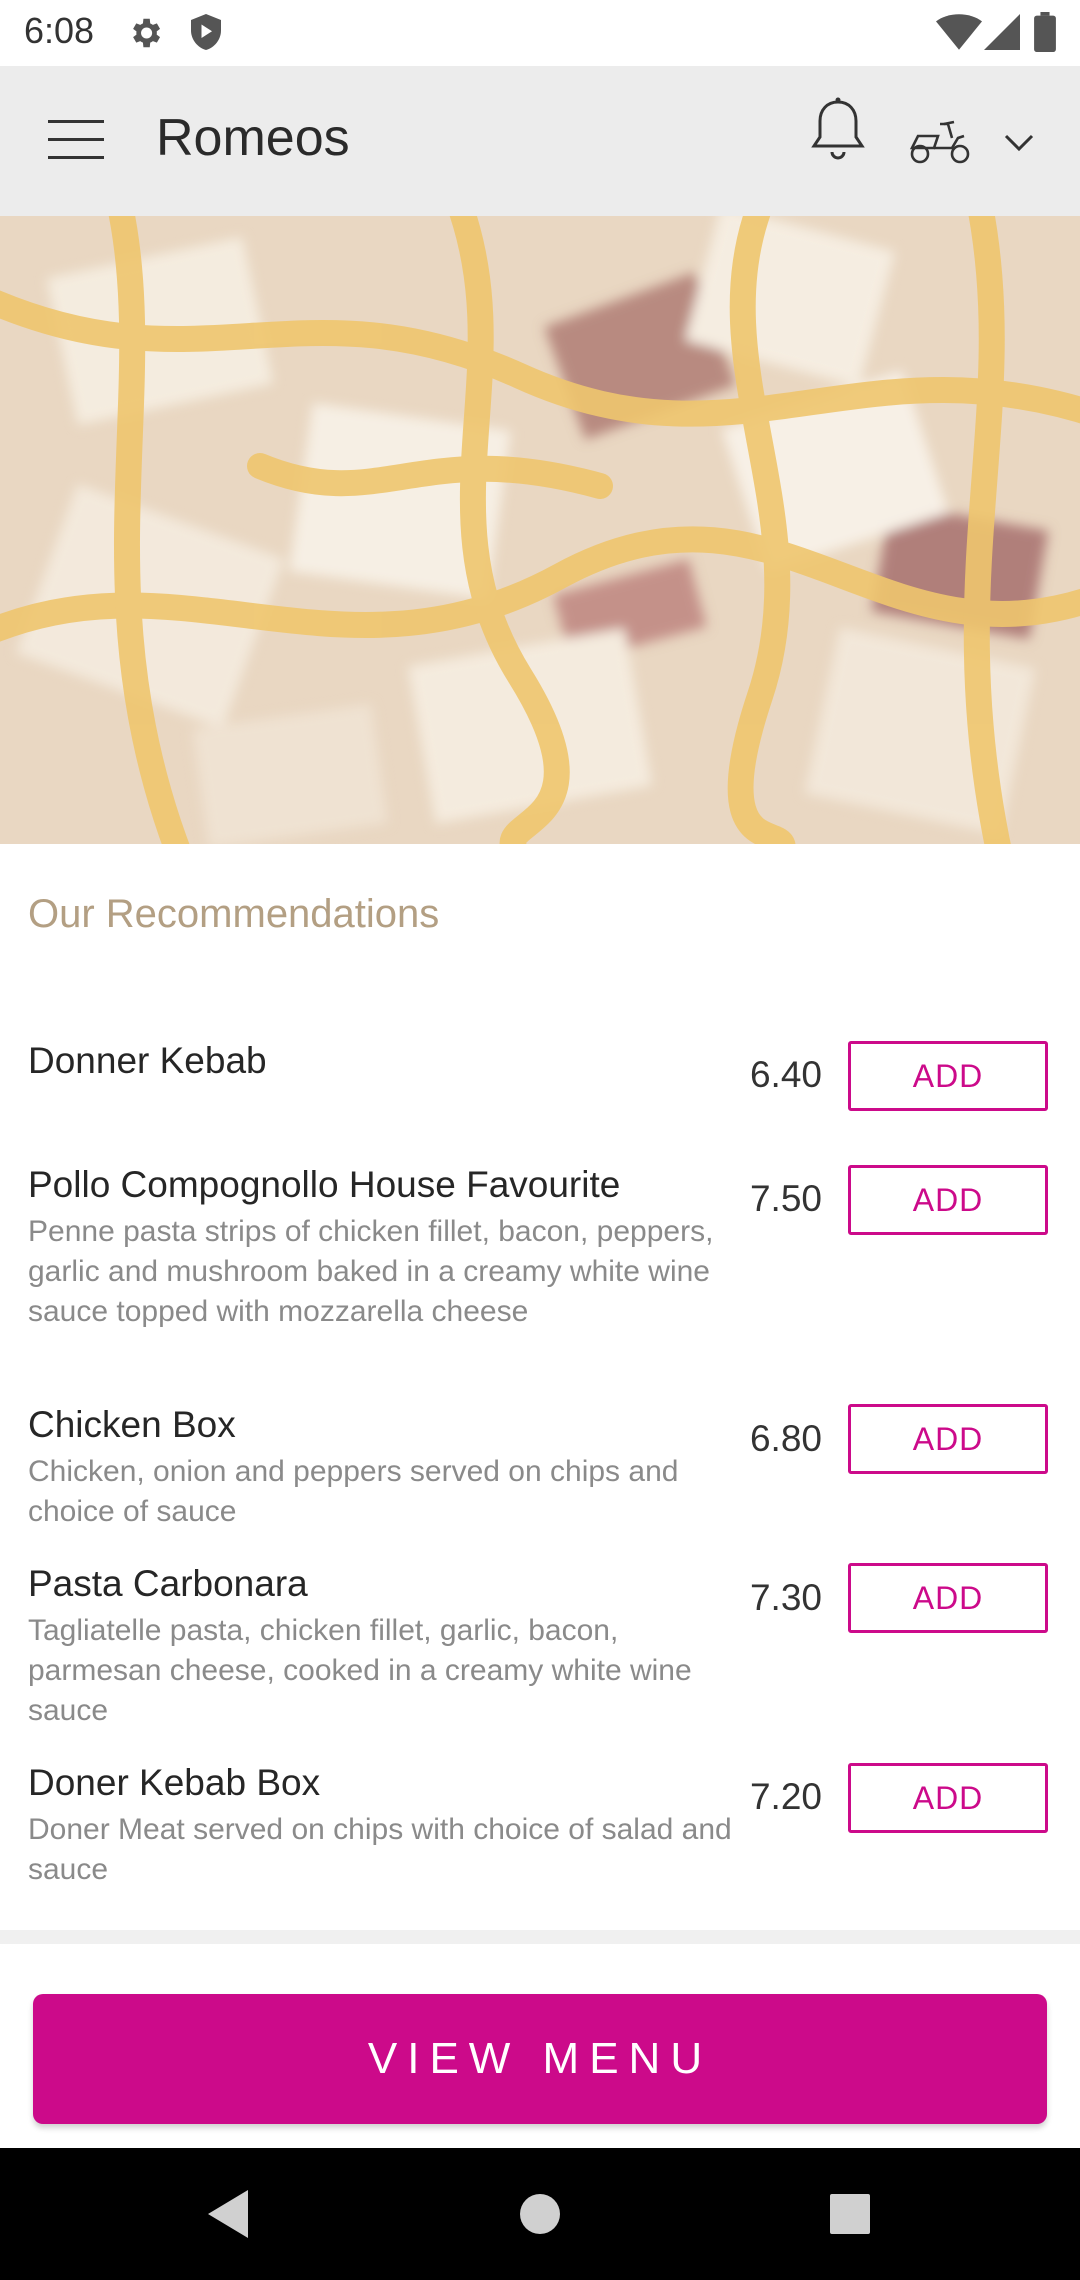  What do you see at coordinates (838, 131) in the screenshot?
I see `bell-icon` at bounding box center [838, 131].